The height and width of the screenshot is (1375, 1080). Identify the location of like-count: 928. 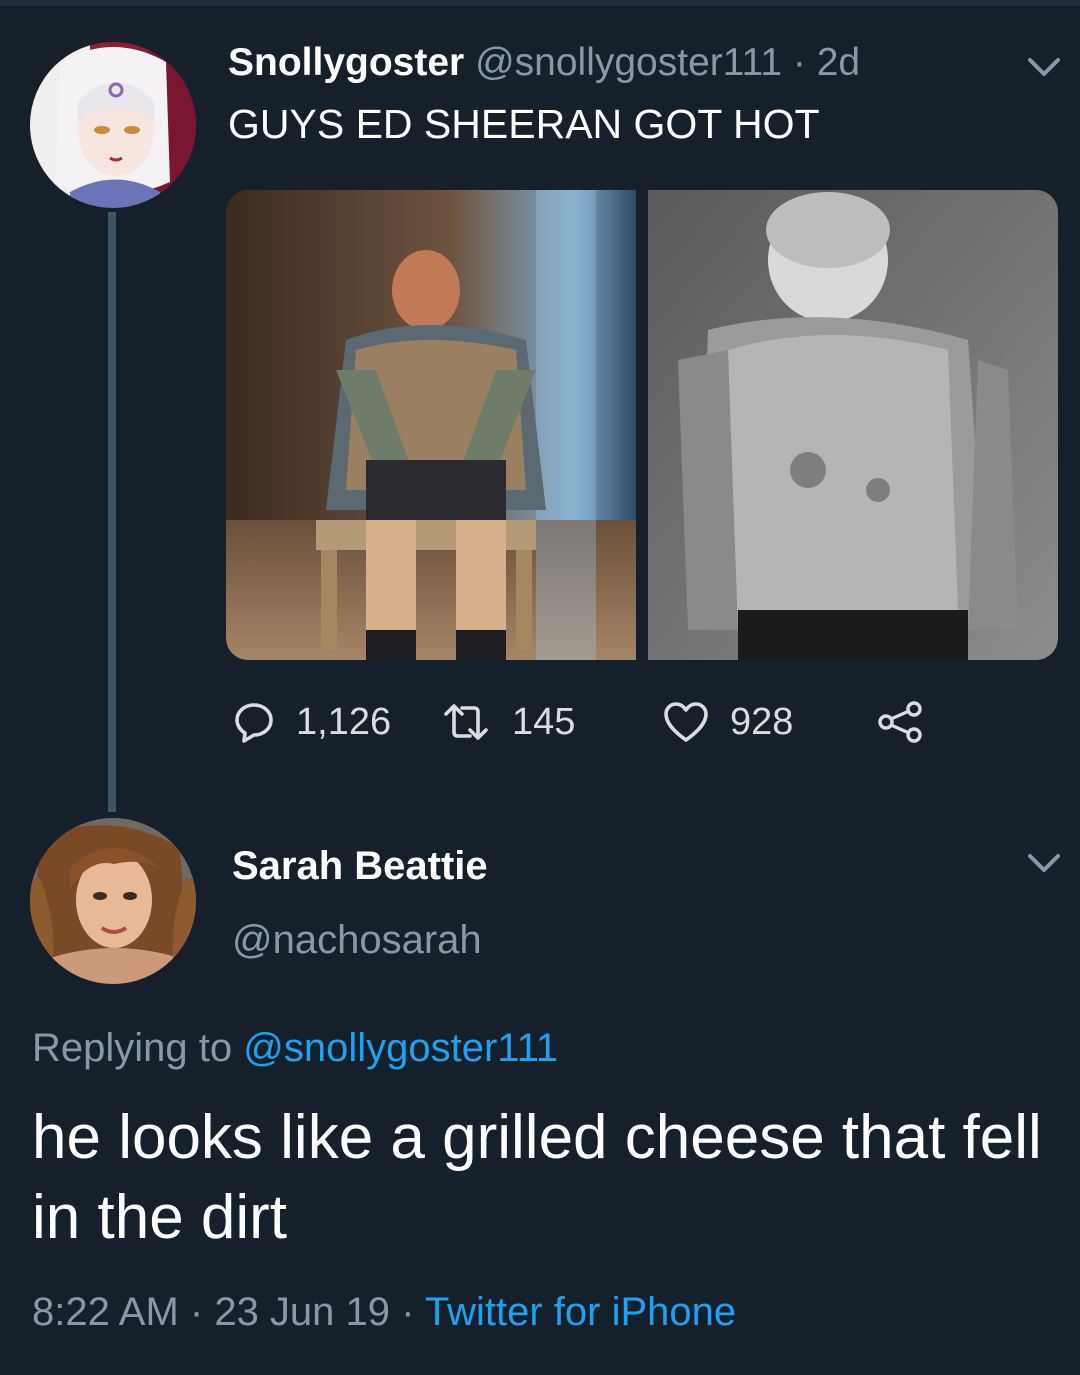
(762, 721).